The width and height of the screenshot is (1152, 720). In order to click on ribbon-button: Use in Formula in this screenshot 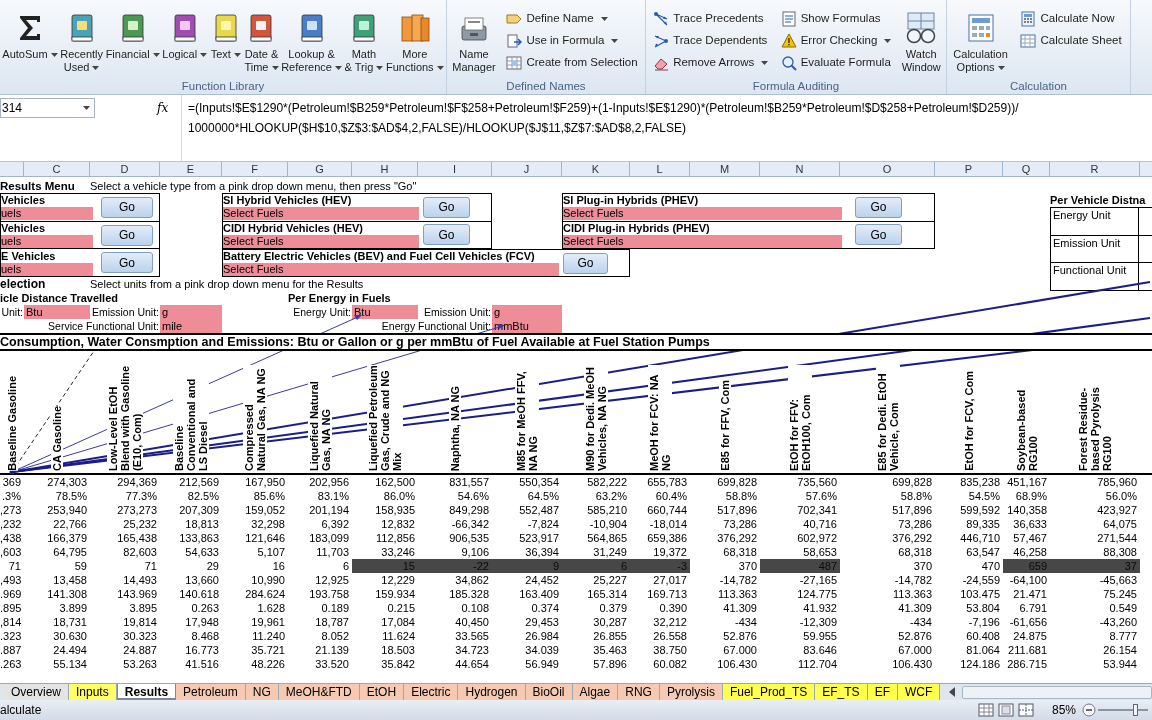, I will do `click(572, 41)`.